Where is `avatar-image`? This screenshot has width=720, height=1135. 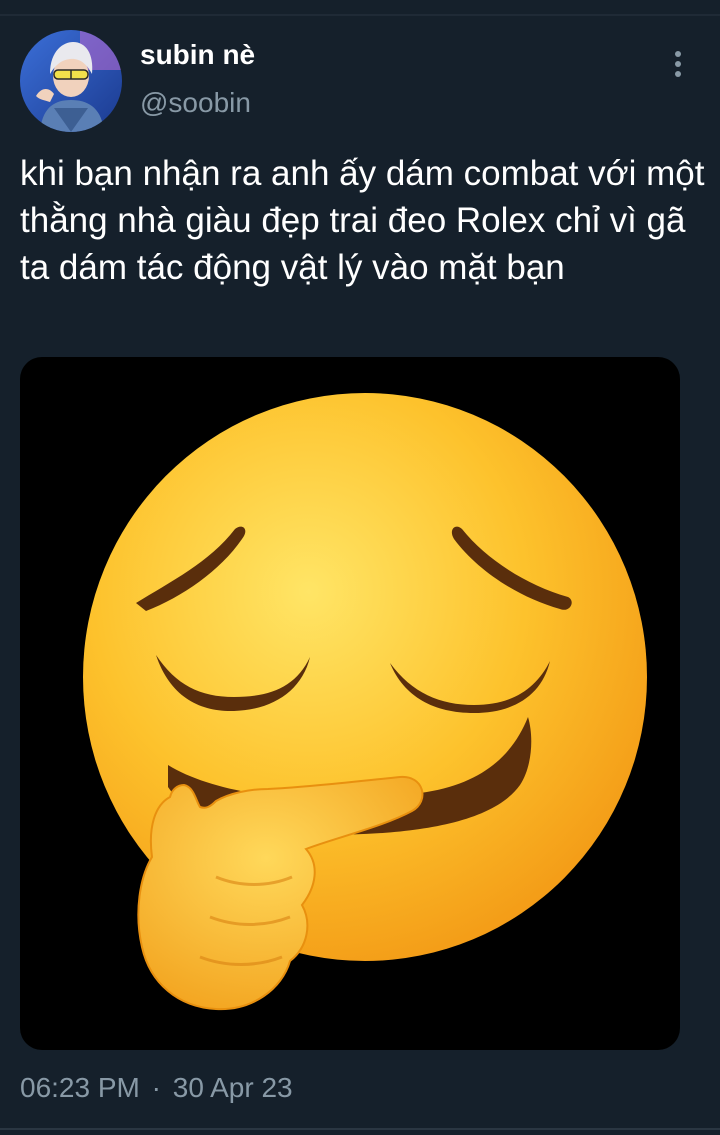 avatar-image is located at coordinates (71, 81).